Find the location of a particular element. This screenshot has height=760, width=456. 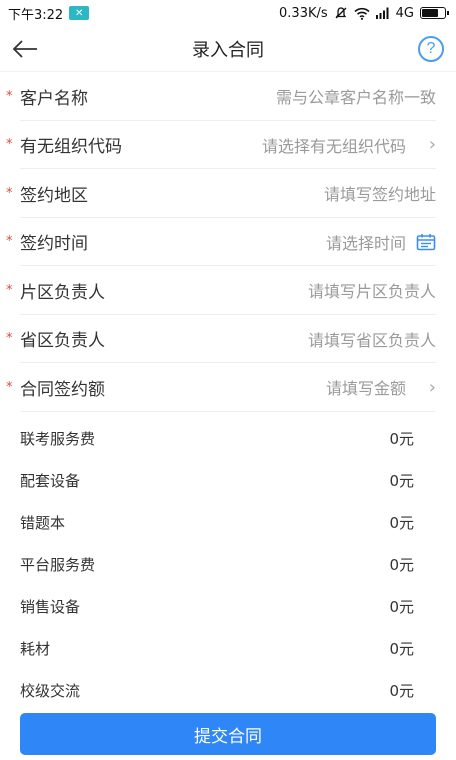

battery-fill is located at coordinates (430, 13).